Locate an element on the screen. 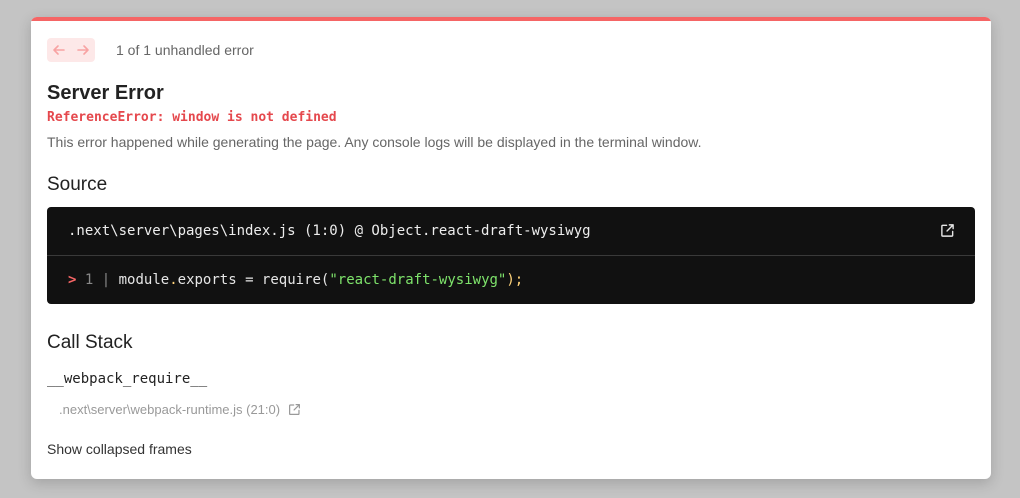 This screenshot has width=1020, height=498. error-pagination: 1 of 1 unhandled error is located at coordinates (150, 50).